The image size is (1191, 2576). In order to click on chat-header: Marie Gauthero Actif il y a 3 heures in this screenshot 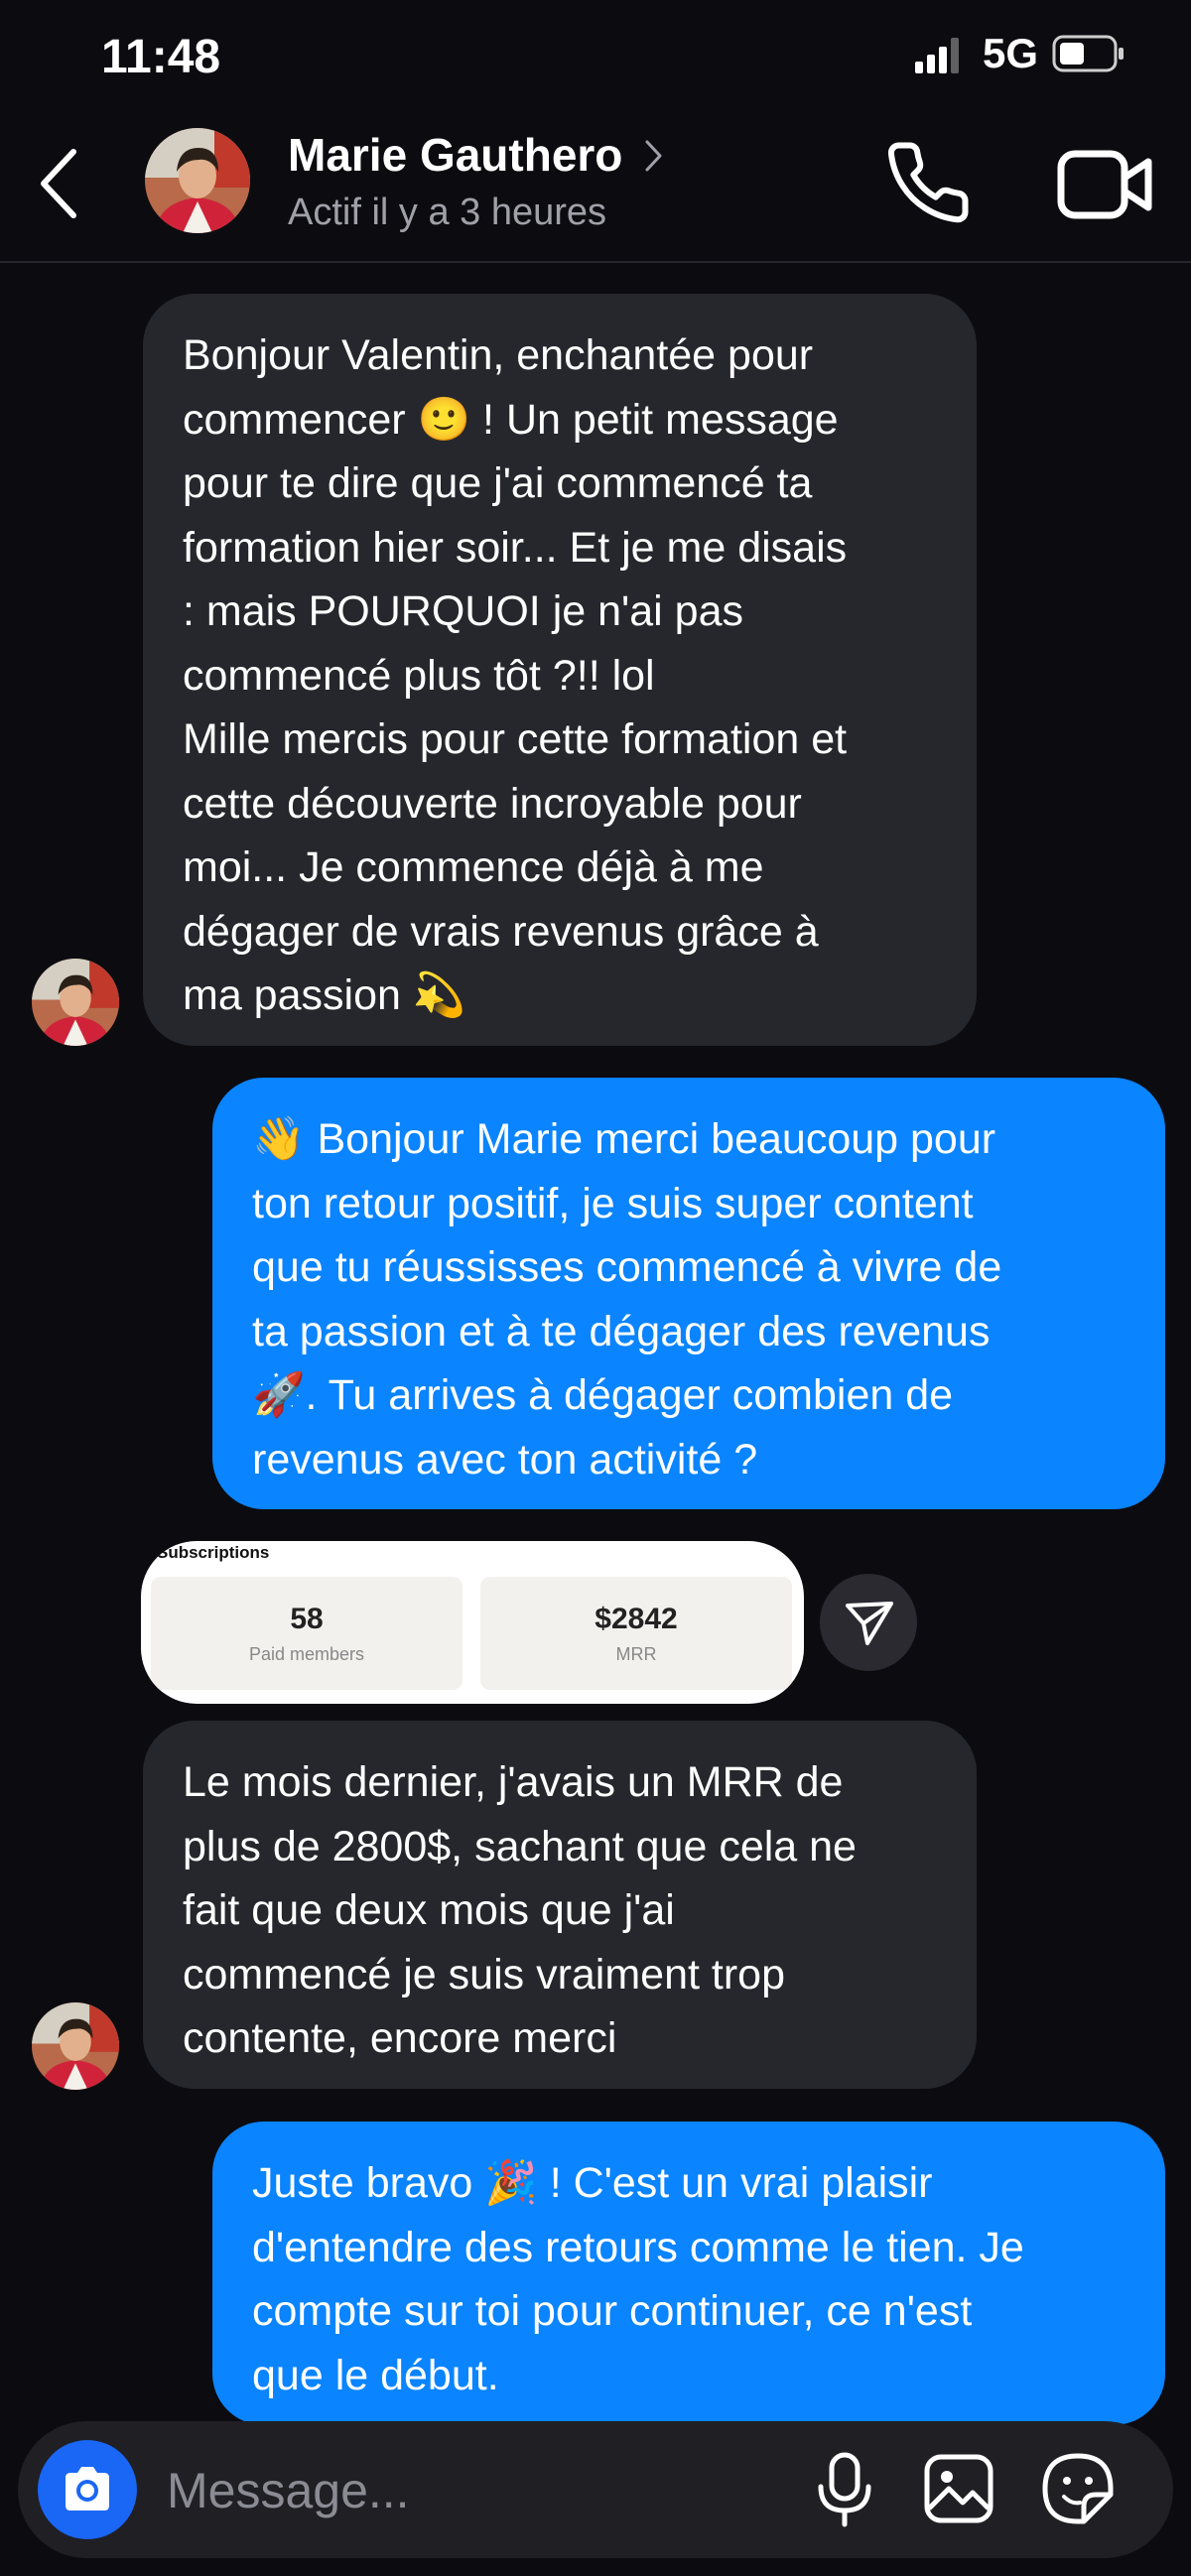, I will do `click(595, 189)`.